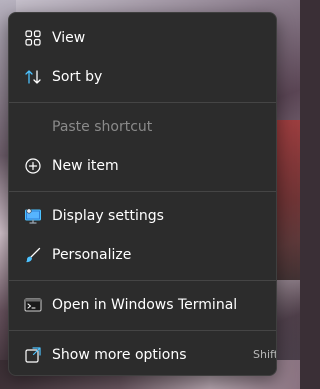  What do you see at coordinates (119, 355) in the screenshot?
I see `menu-item-label: Show more options` at bounding box center [119, 355].